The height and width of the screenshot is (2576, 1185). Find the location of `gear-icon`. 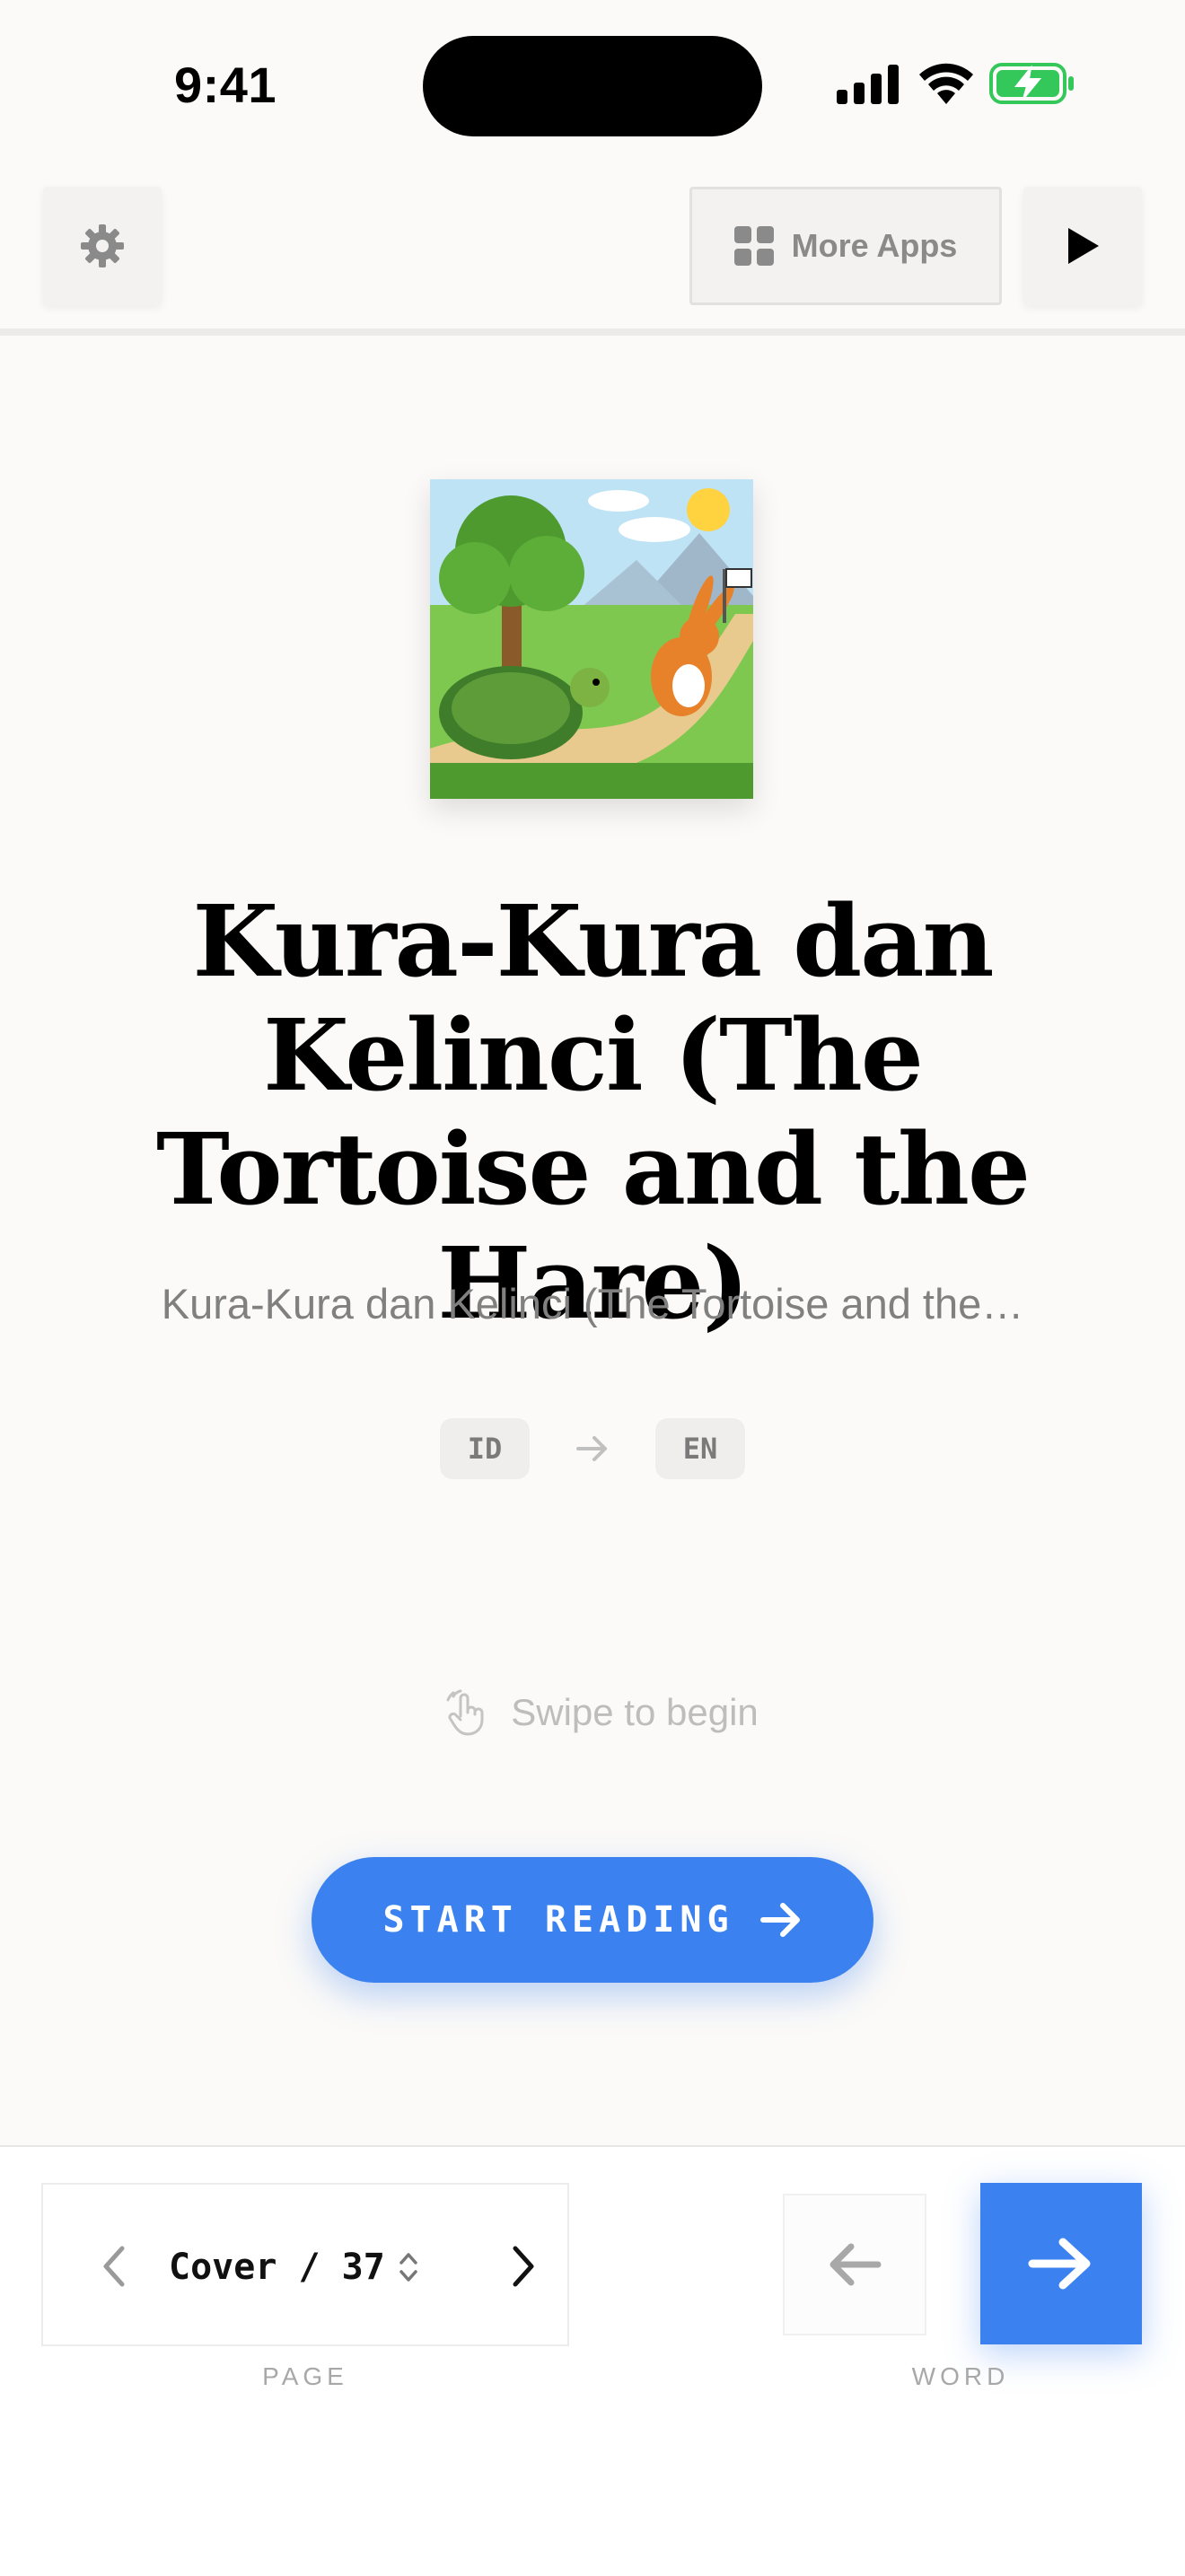

gear-icon is located at coordinates (102, 245).